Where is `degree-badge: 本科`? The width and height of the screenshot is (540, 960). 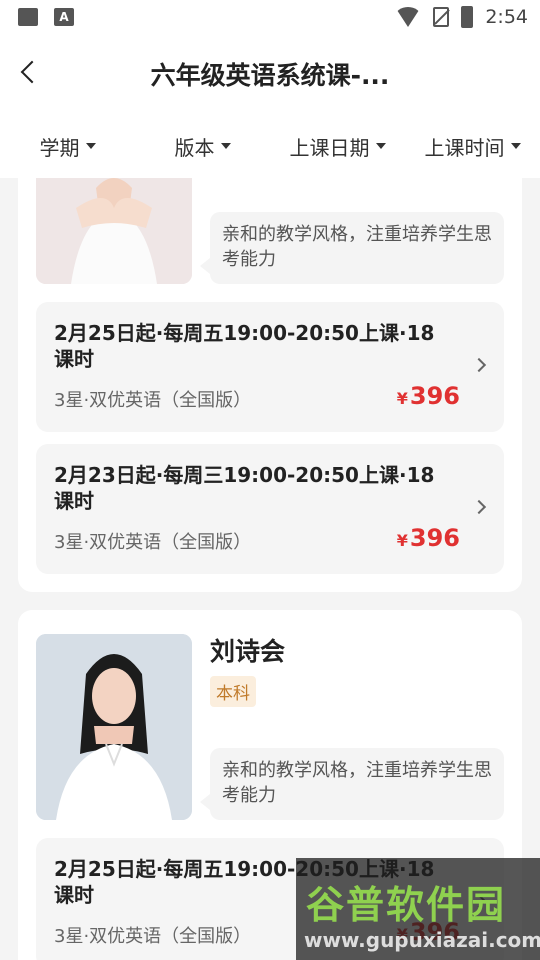
degree-badge: 本科 is located at coordinates (233, 691).